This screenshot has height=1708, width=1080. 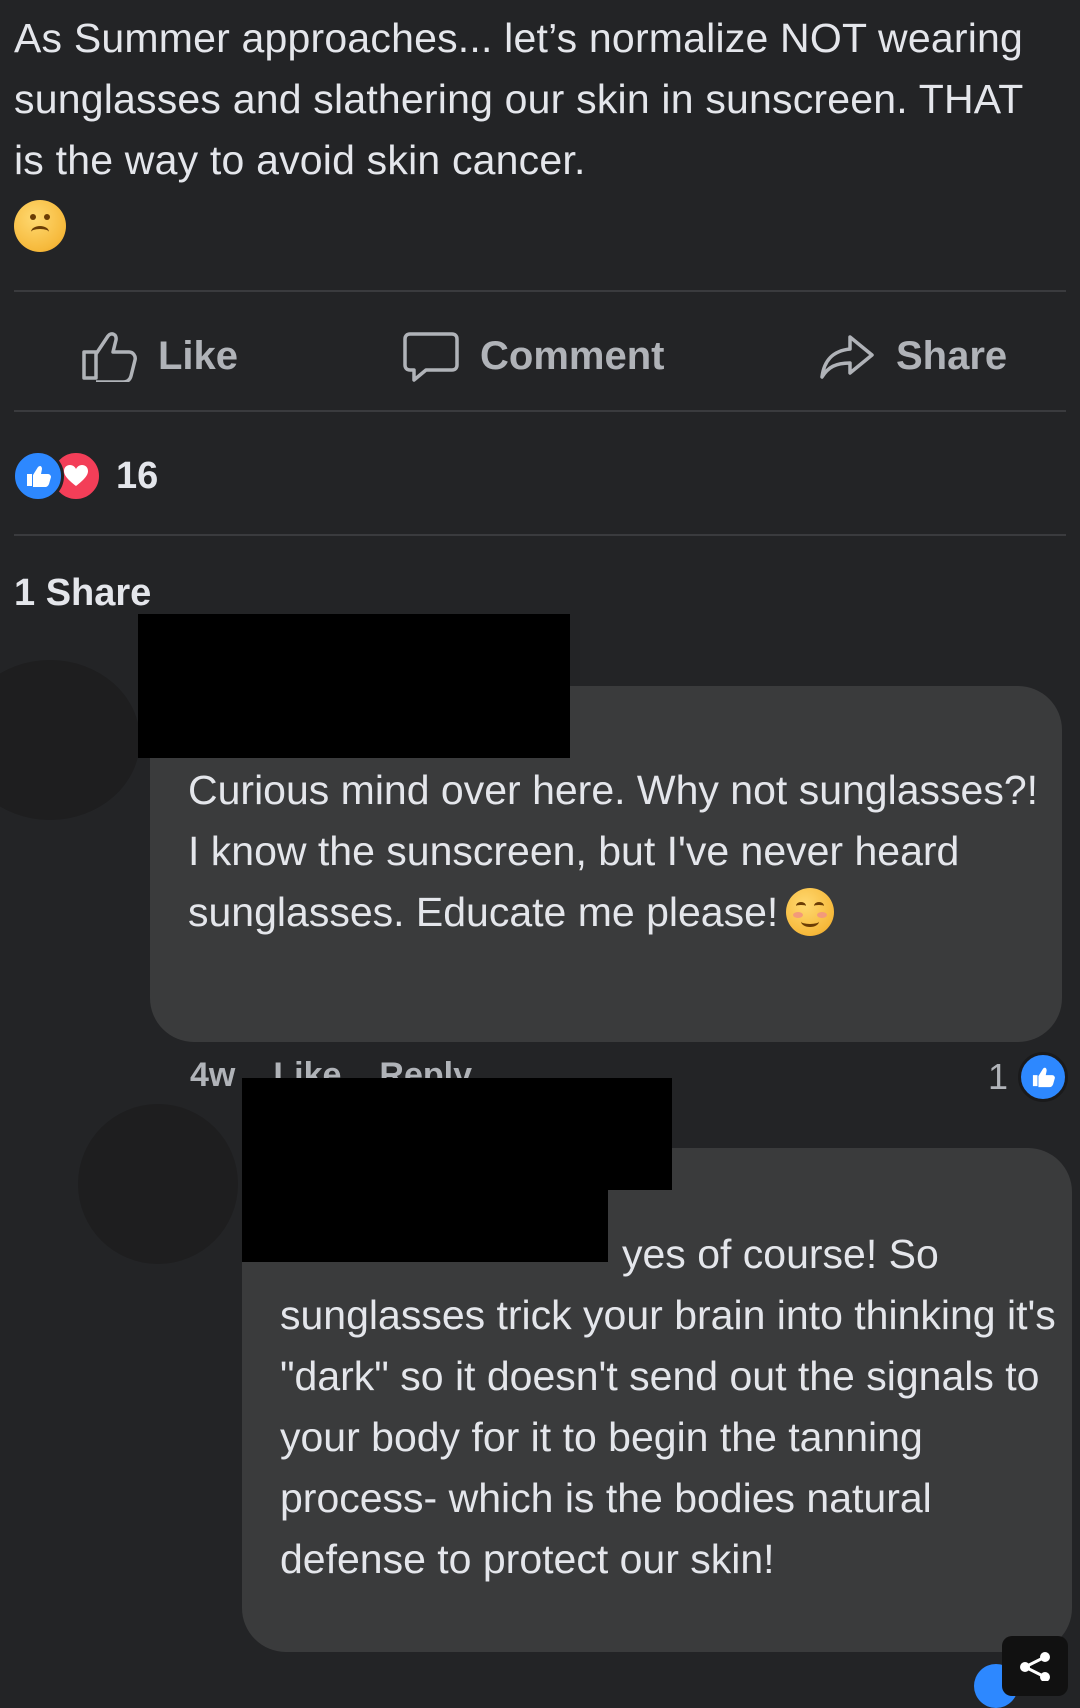 I want to click on comment-like-number: 1, so click(x=997, y=1076).